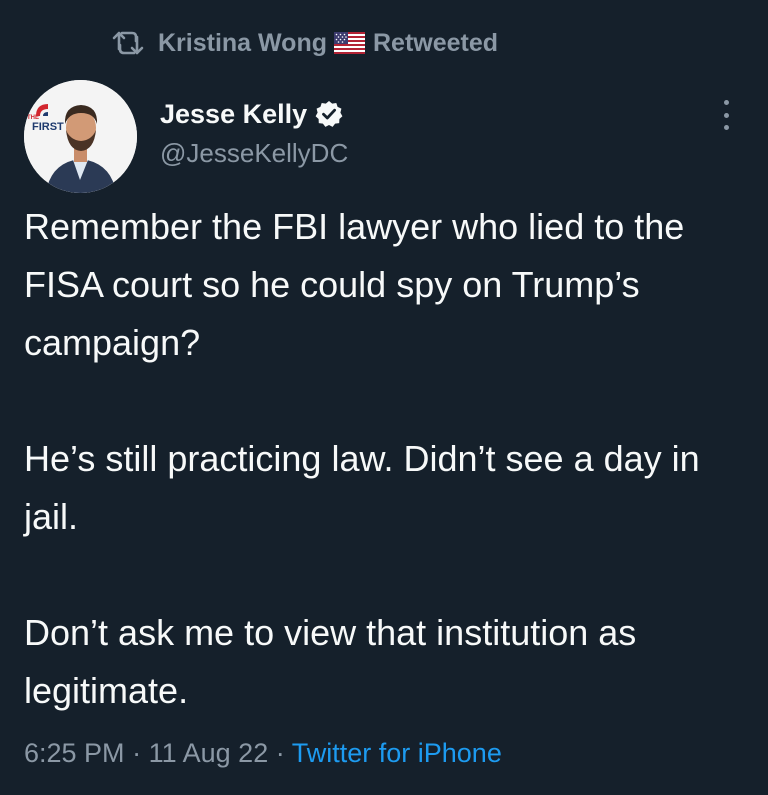 The width and height of the screenshot is (768, 795). What do you see at coordinates (48, 127) in the screenshot?
I see `avatar-logo-text: FIRST` at bounding box center [48, 127].